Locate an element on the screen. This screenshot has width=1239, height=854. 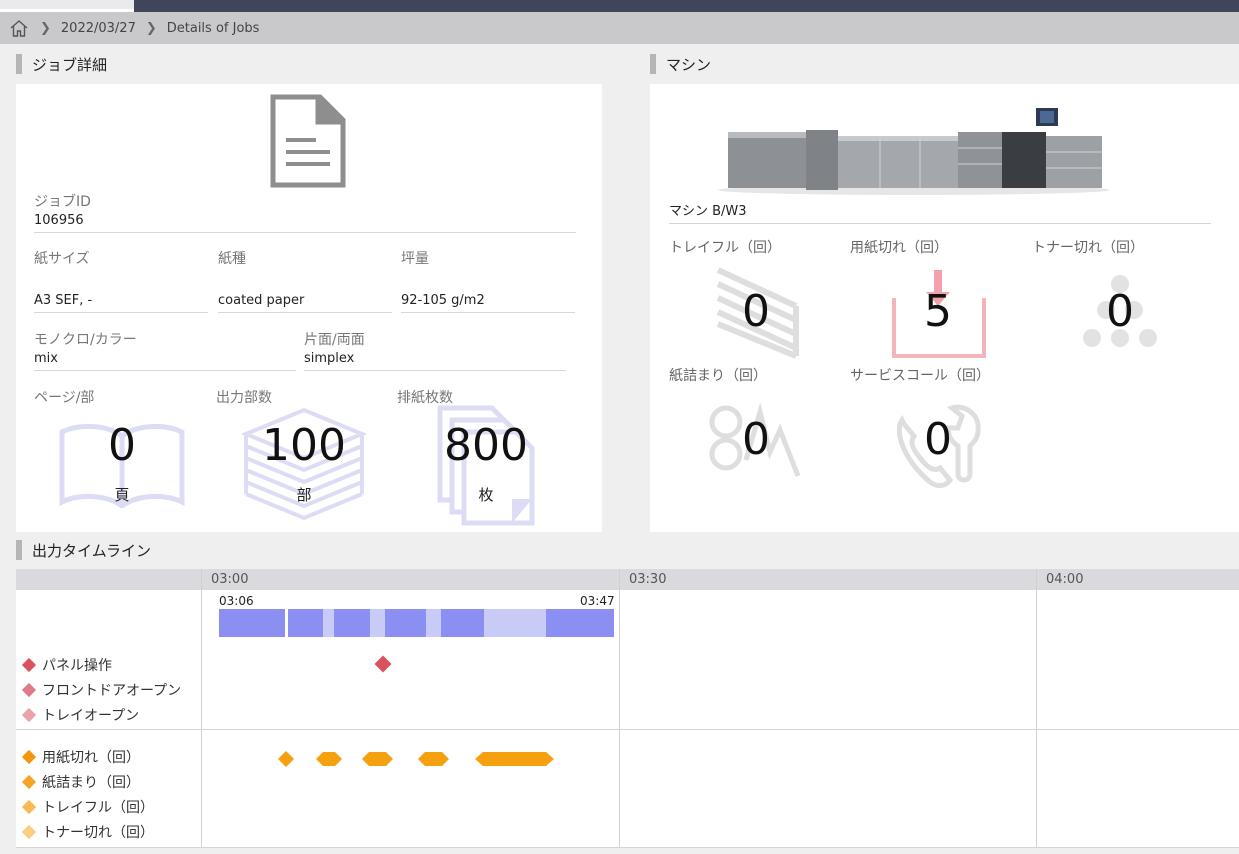
legend-tray-full: トレイフル（回） is located at coordinates (87, 807).